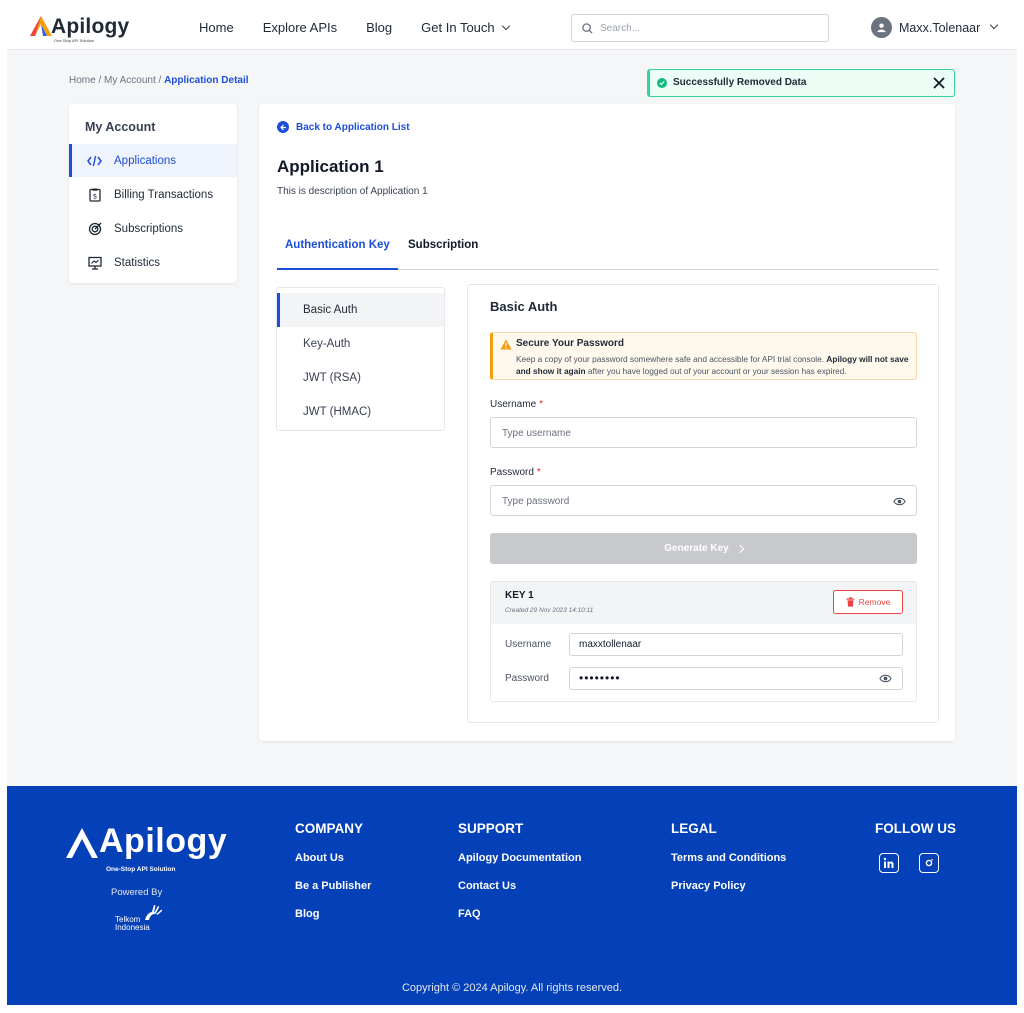  What do you see at coordinates (687, 501) in the screenshot?
I see `password-input` at bounding box center [687, 501].